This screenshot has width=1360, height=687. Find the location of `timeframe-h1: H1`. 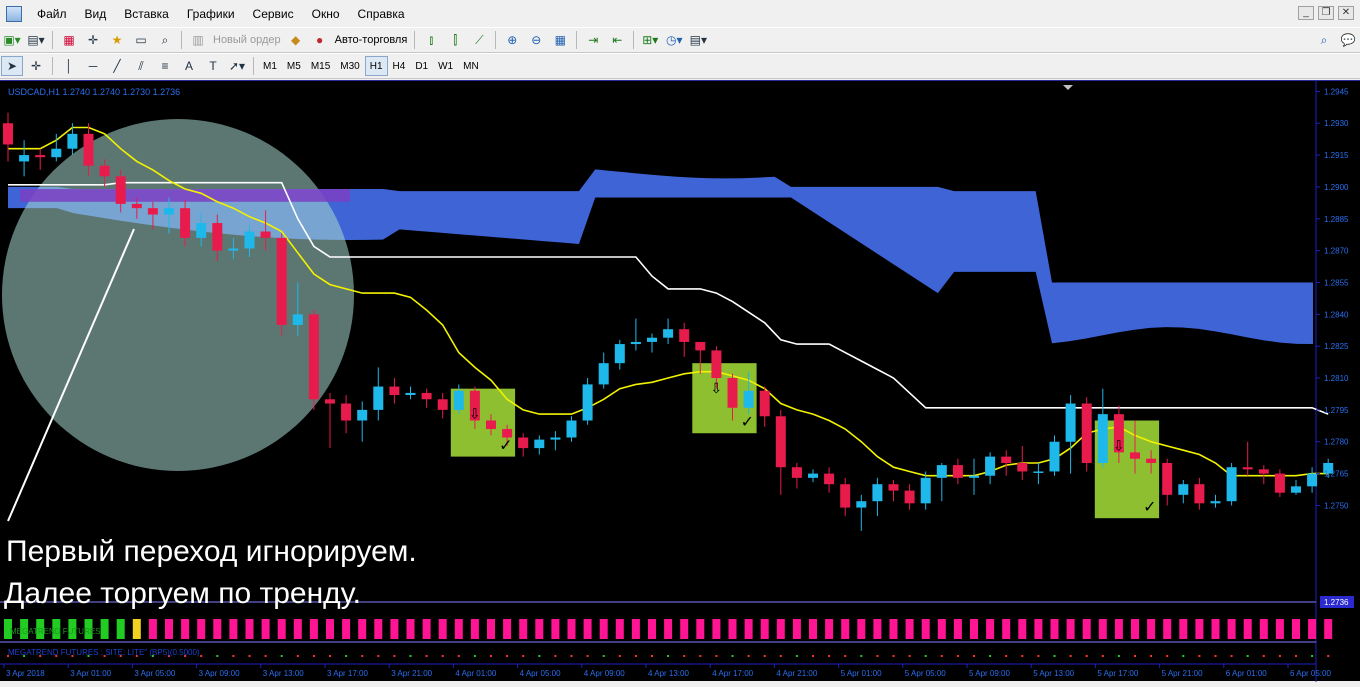

timeframe-h1: H1 is located at coordinates (376, 66).